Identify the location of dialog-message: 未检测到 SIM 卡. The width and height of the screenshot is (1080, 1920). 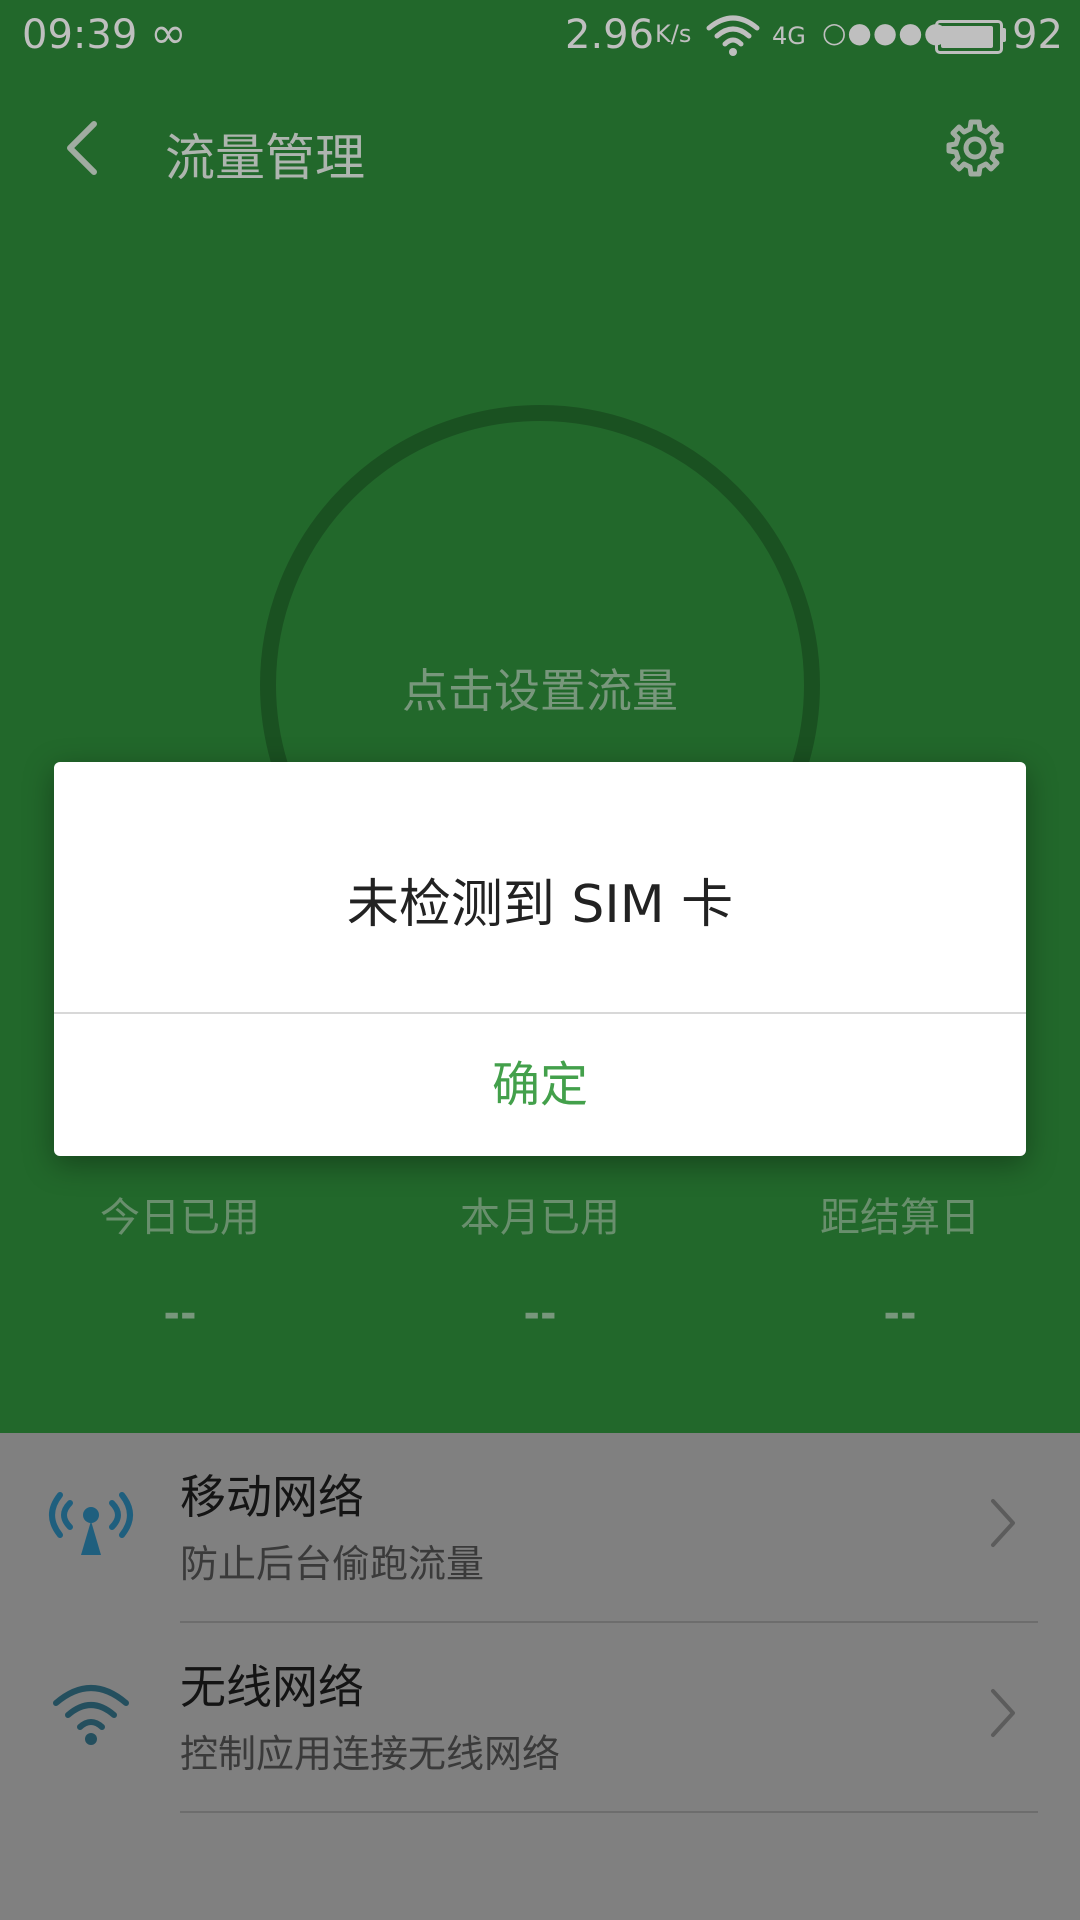
(540, 905).